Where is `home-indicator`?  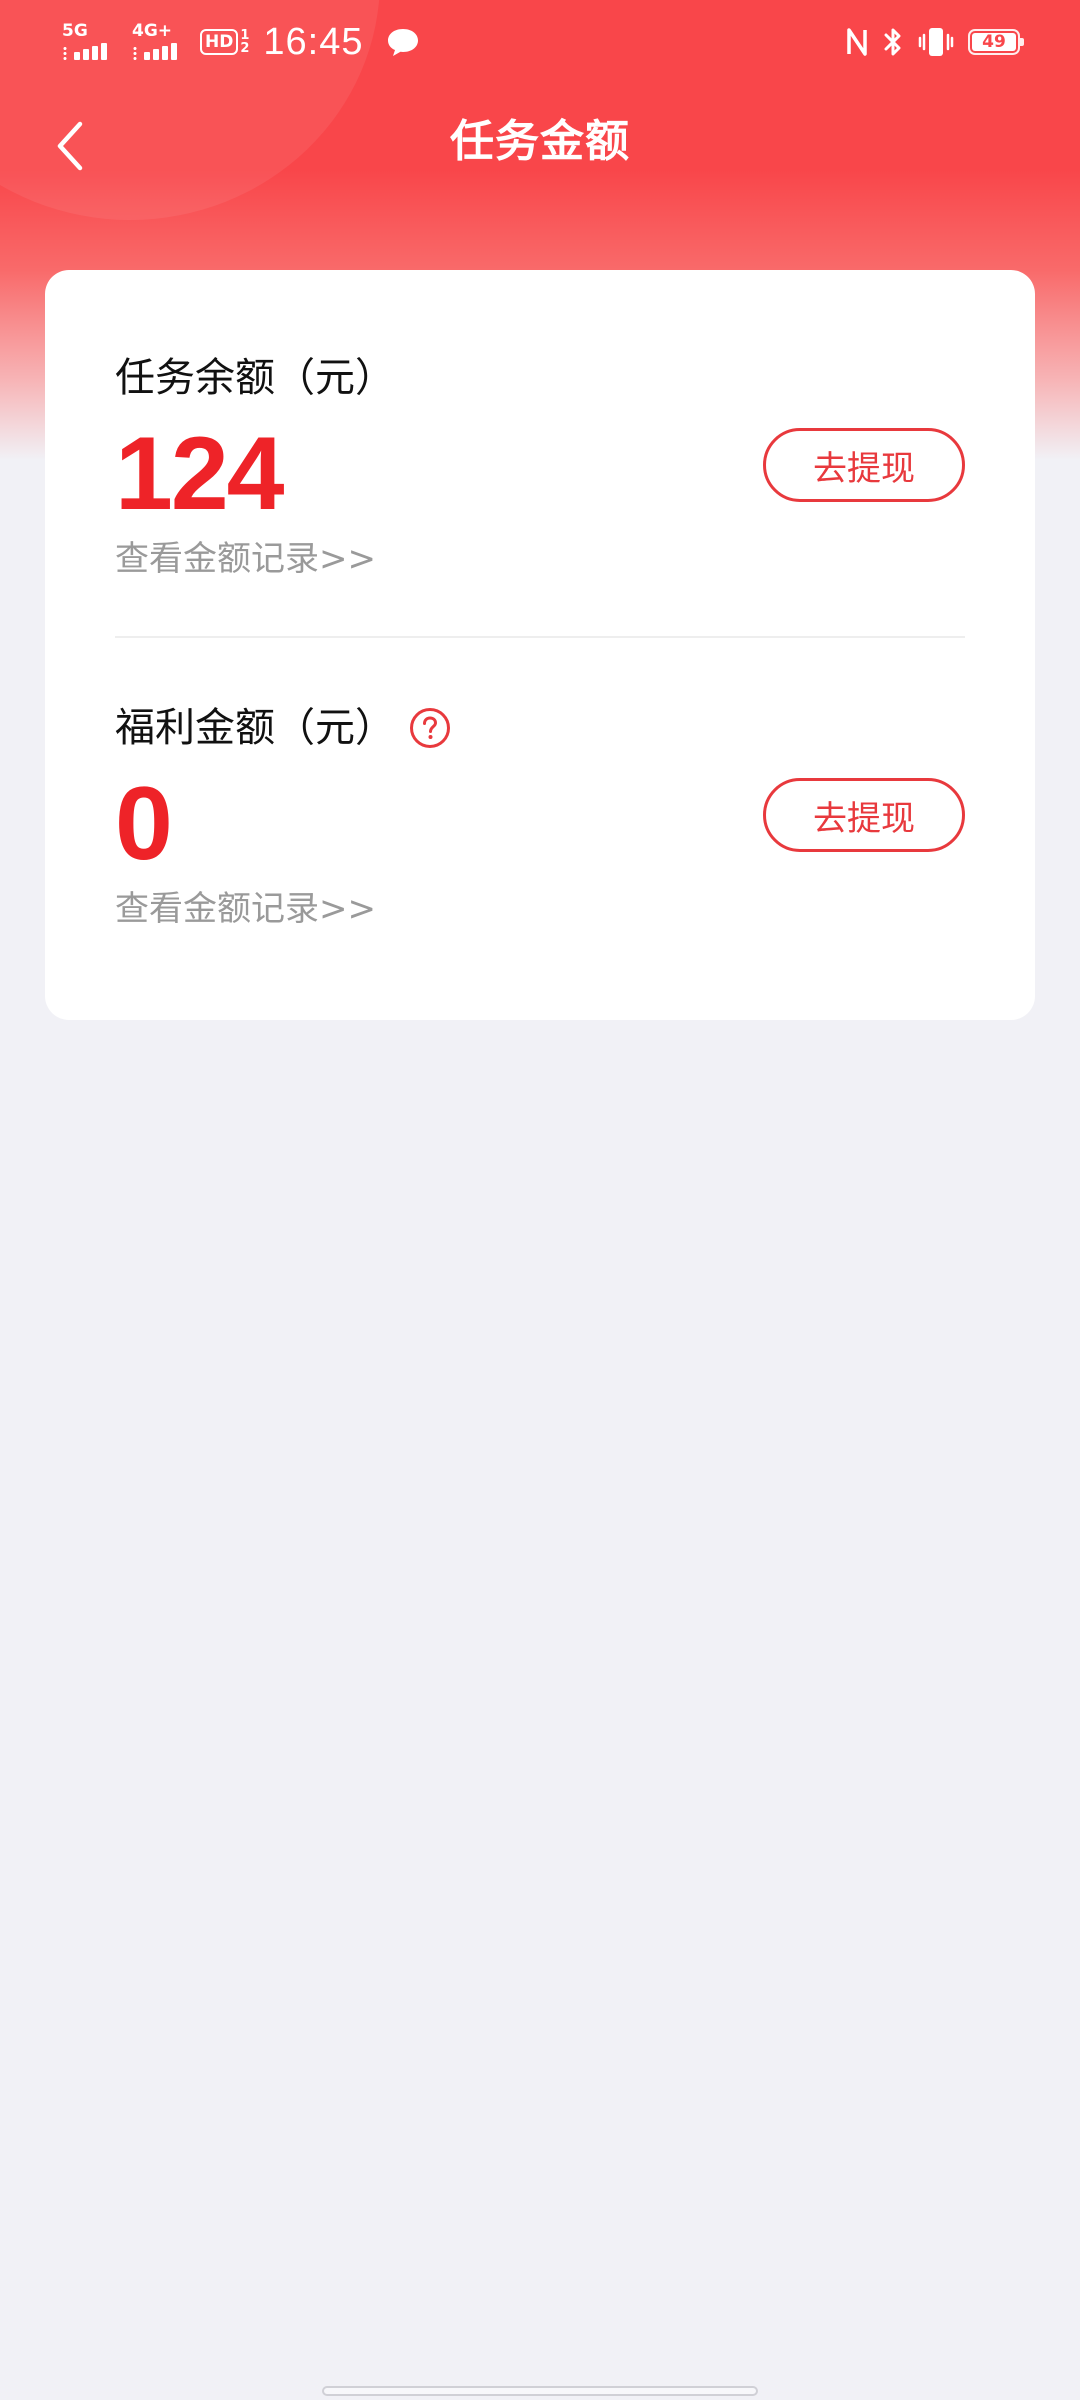 home-indicator is located at coordinates (540, 2391).